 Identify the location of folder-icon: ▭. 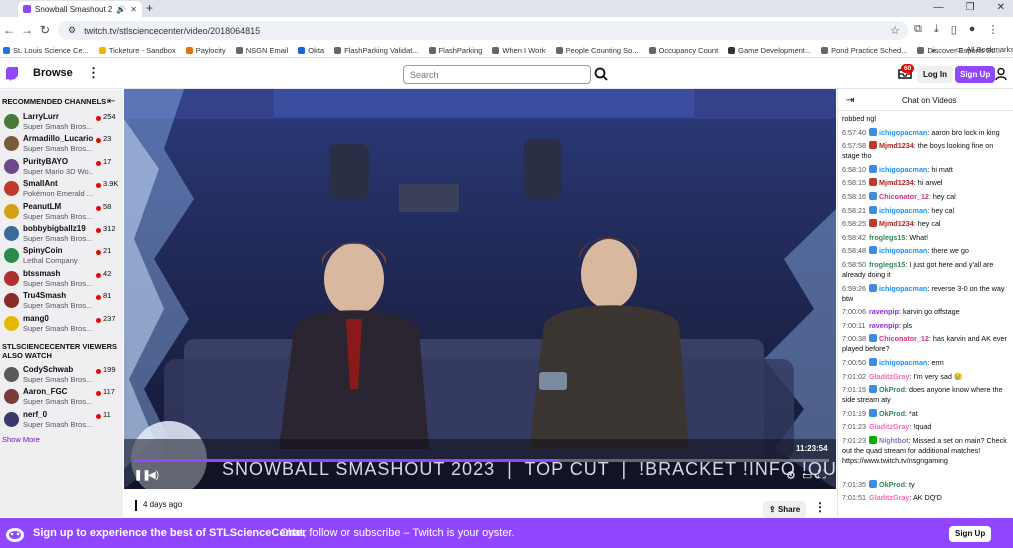
(960, 49).